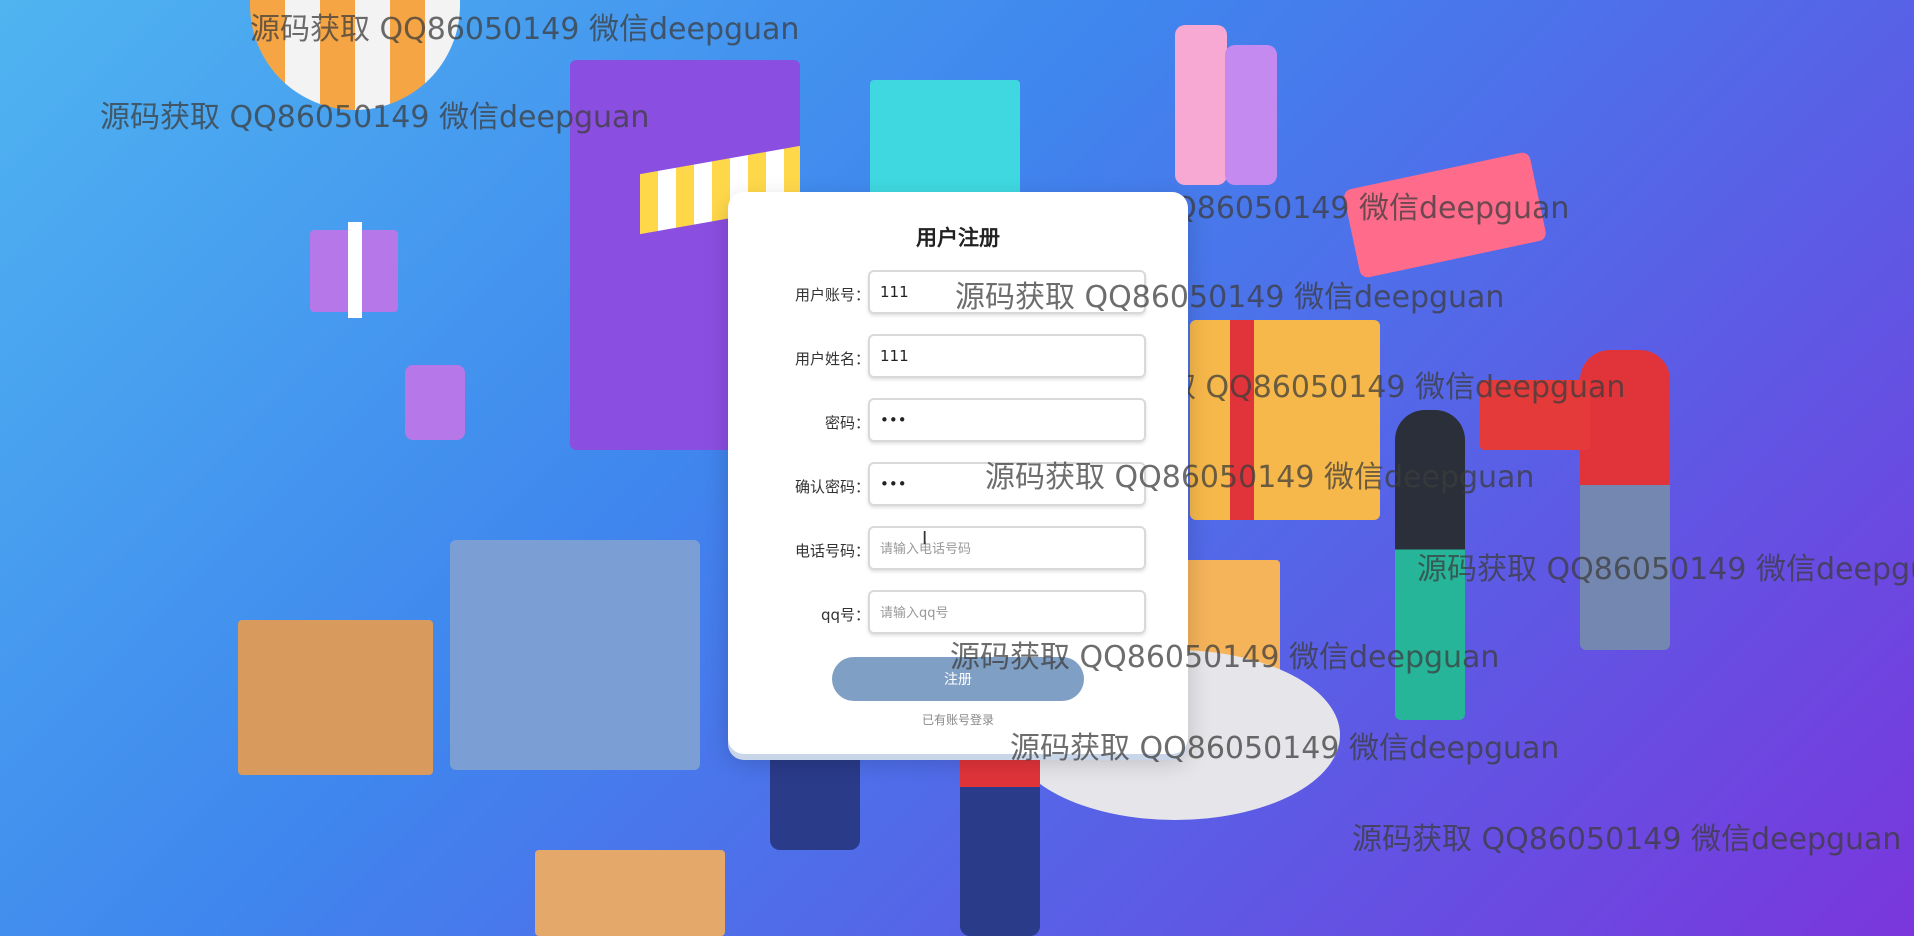 The height and width of the screenshot is (936, 1914). Describe the element at coordinates (1242, 420) in the screenshot. I see `gift-ribbon-large` at that location.